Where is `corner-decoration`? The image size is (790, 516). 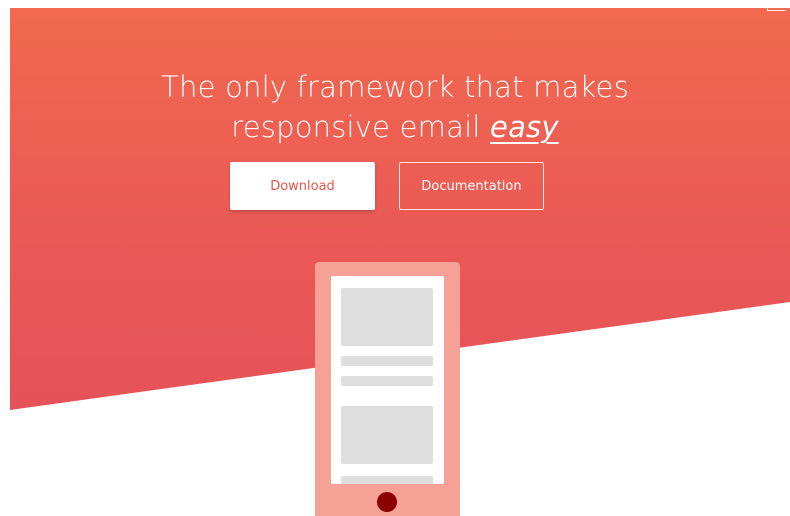
corner-decoration is located at coordinates (776, 5).